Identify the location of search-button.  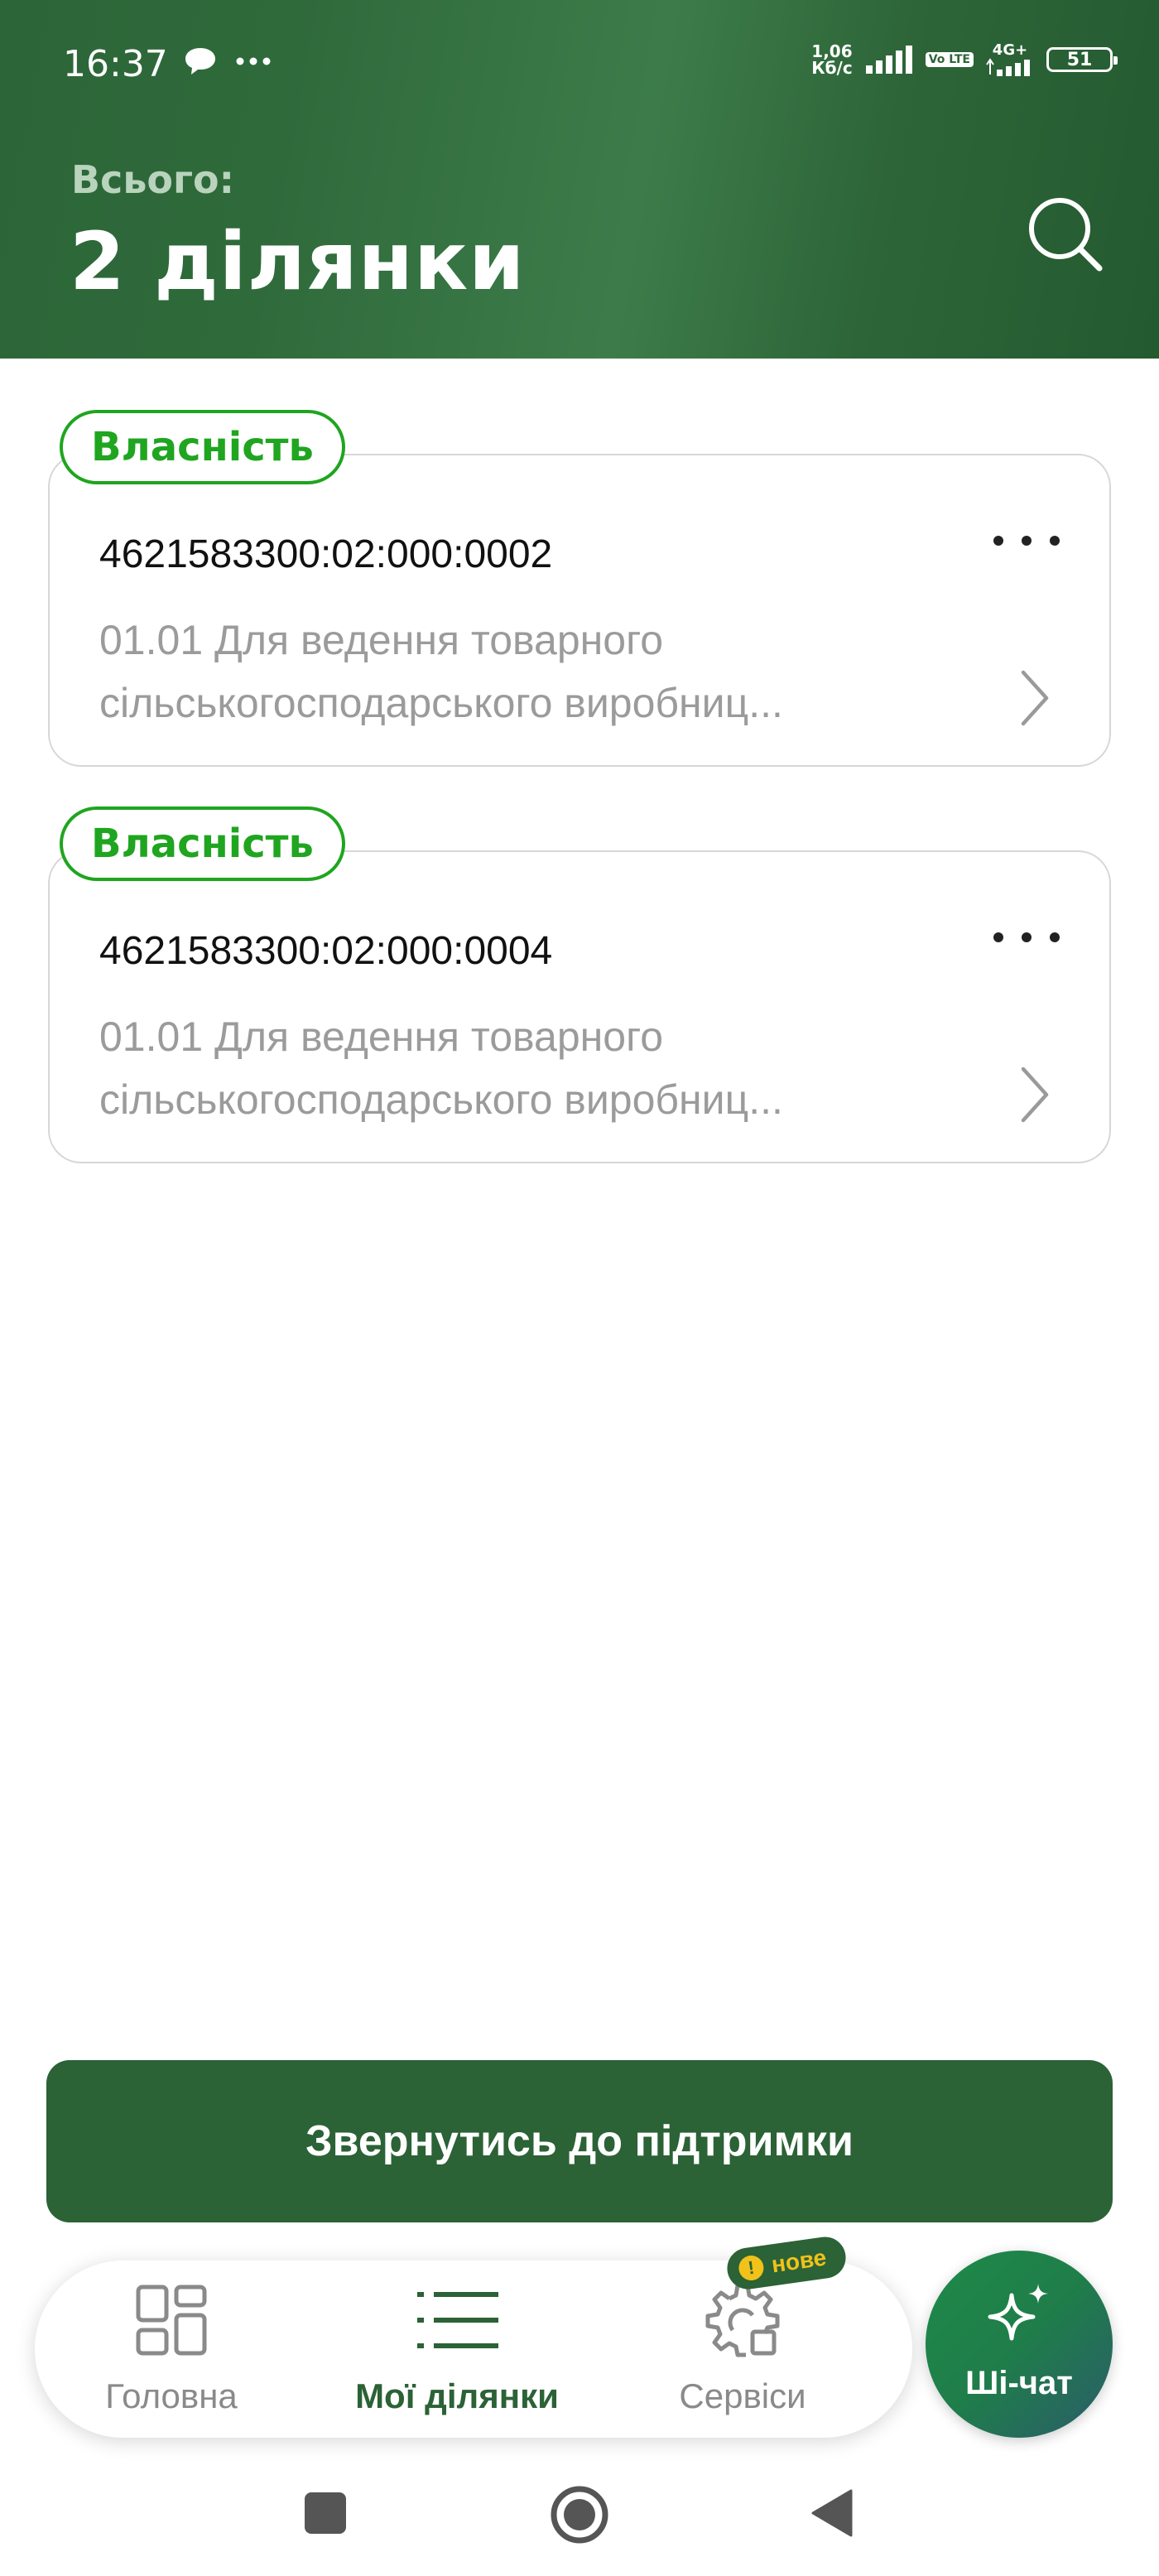
(1064, 233).